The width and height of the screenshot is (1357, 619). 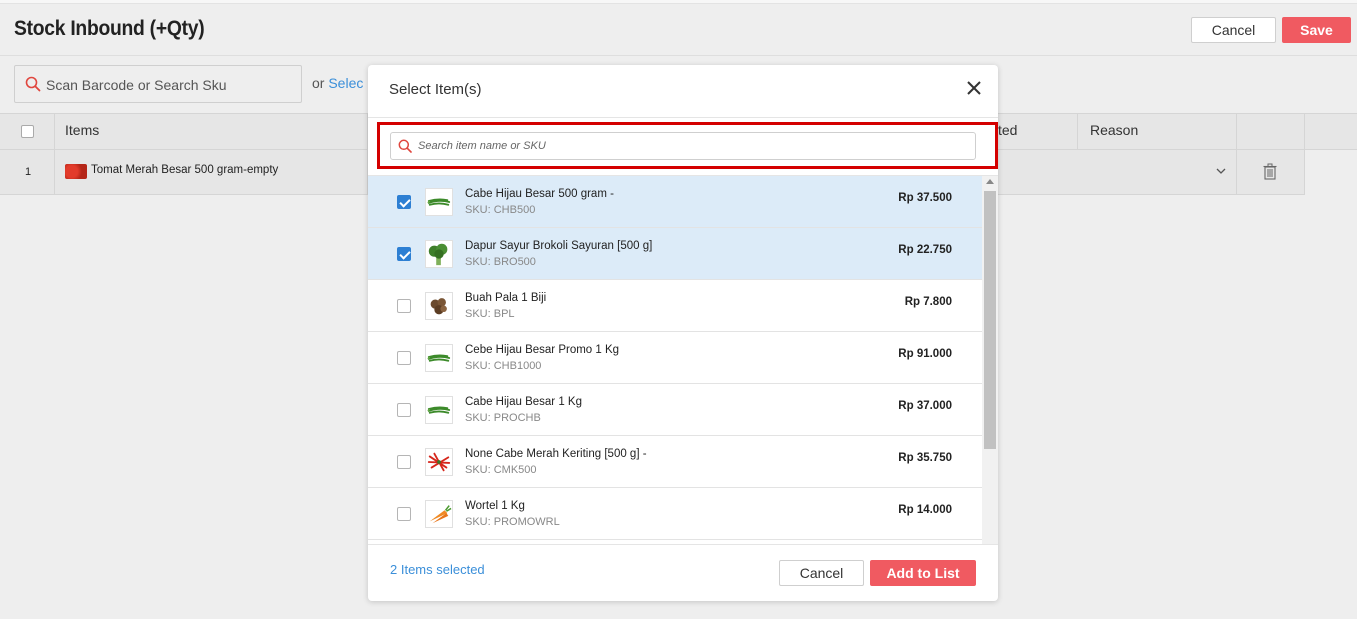 I want to click on item-name: Cabe Hijau Besar 500 gram -, so click(x=539, y=194).